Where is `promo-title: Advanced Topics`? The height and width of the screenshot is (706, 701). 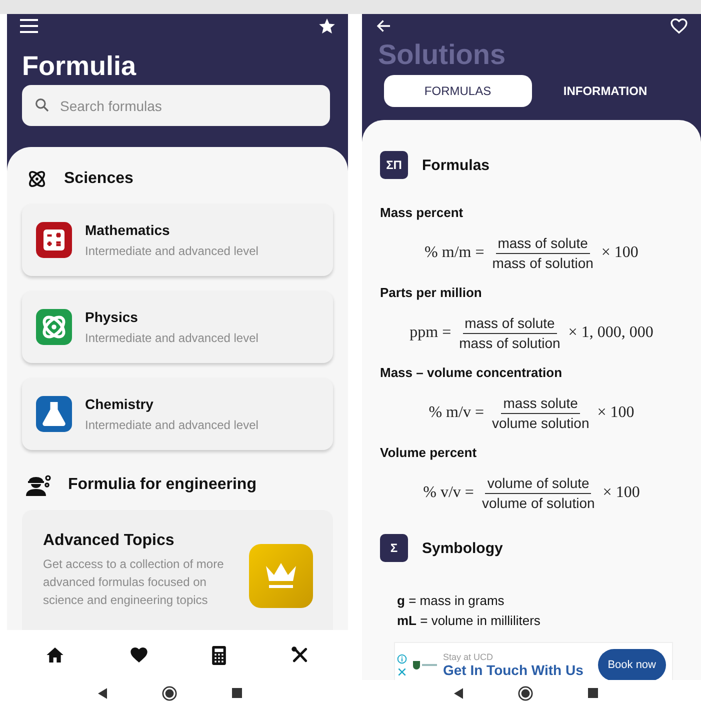 promo-title: Advanced Topics is located at coordinates (109, 541).